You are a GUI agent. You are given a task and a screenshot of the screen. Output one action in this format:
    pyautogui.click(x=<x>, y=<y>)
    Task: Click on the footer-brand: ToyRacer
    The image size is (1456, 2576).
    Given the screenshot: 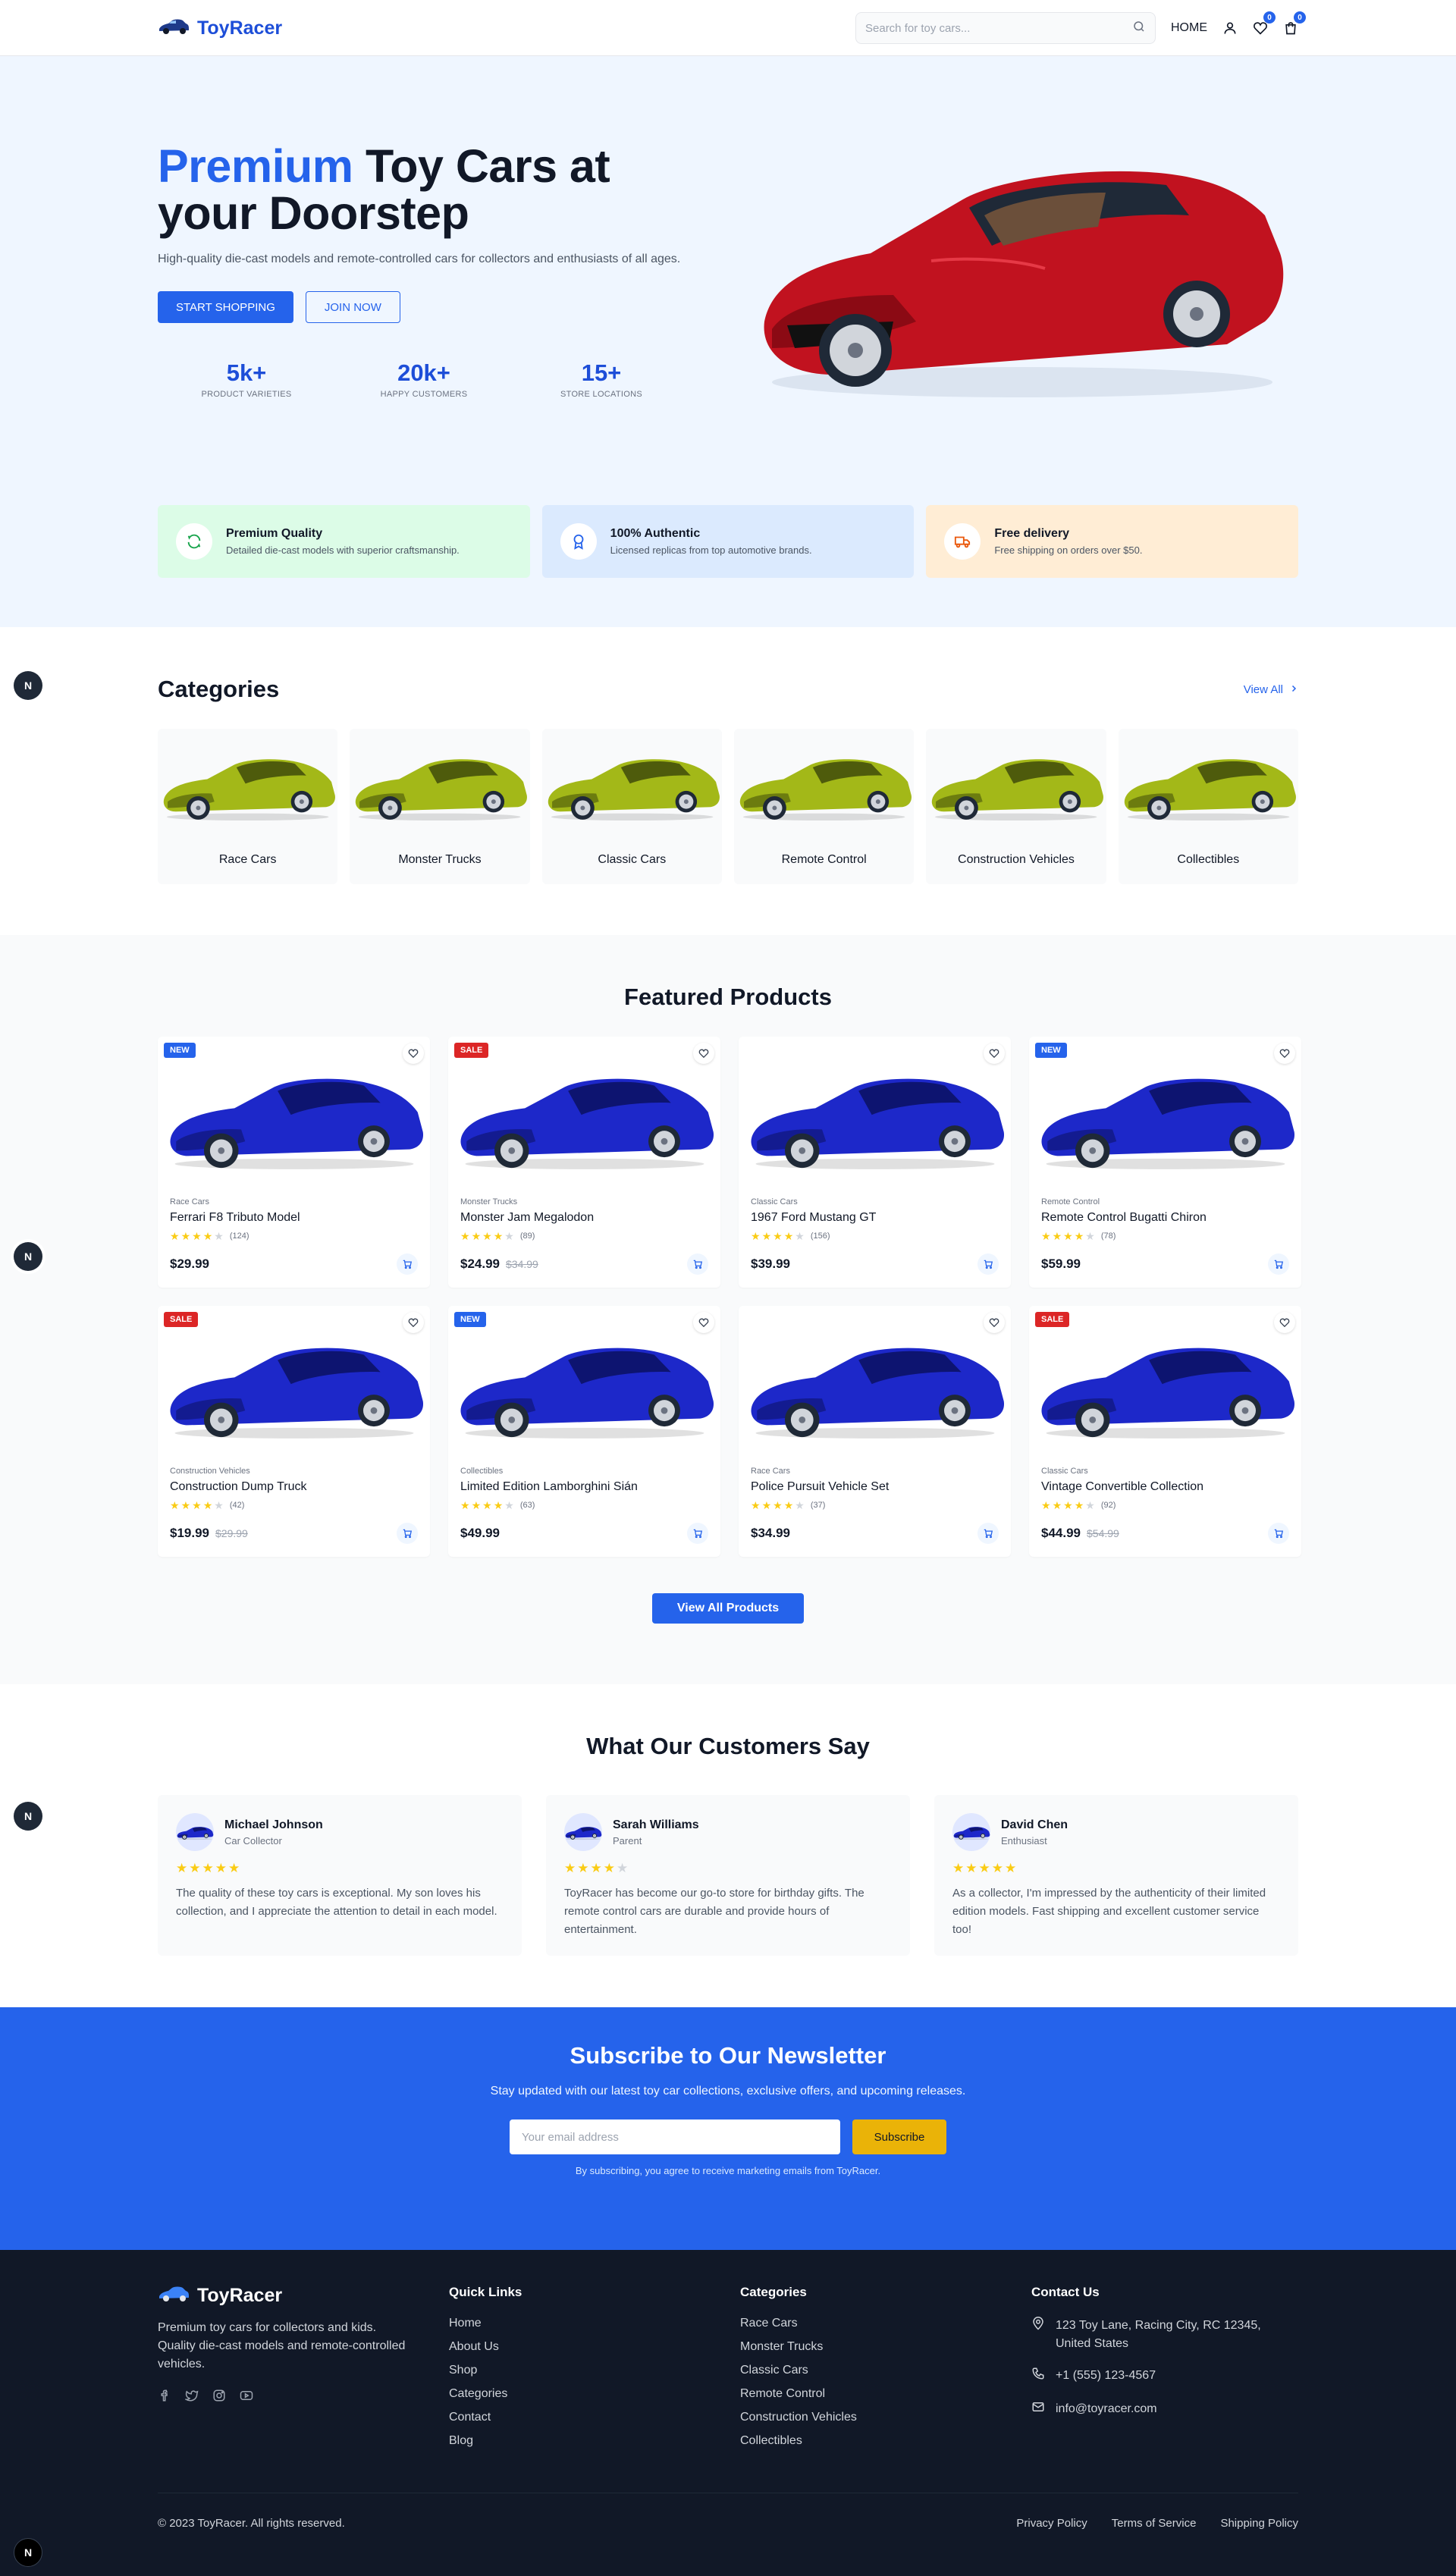 What is the action you would take?
    pyautogui.click(x=303, y=2296)
    